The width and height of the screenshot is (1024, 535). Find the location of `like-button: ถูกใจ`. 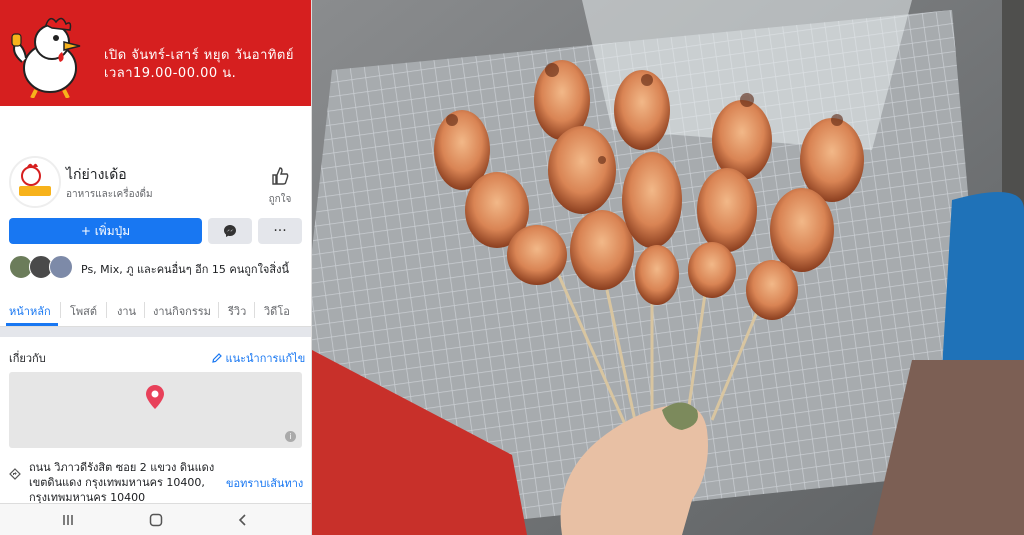

like-button: ถูกใจ is located at coordinates (280, 186).